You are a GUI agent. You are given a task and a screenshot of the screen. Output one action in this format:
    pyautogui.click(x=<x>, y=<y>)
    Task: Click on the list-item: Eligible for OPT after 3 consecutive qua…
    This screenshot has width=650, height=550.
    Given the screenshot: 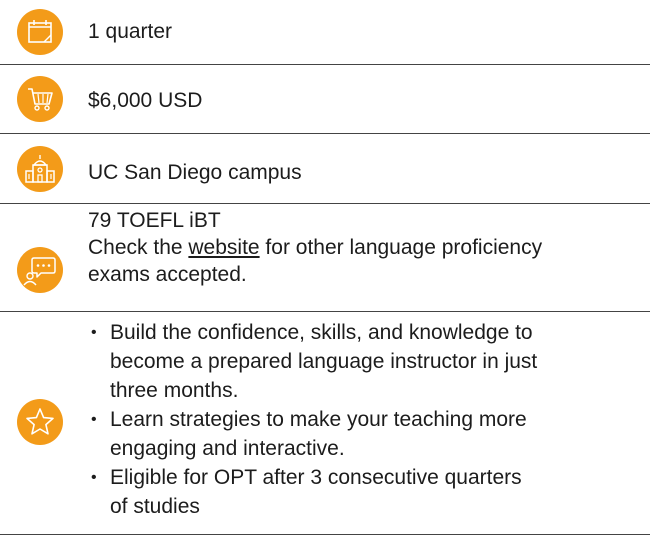 What is the action you would take?
    pyautogui.click(x=358, y=492)
    